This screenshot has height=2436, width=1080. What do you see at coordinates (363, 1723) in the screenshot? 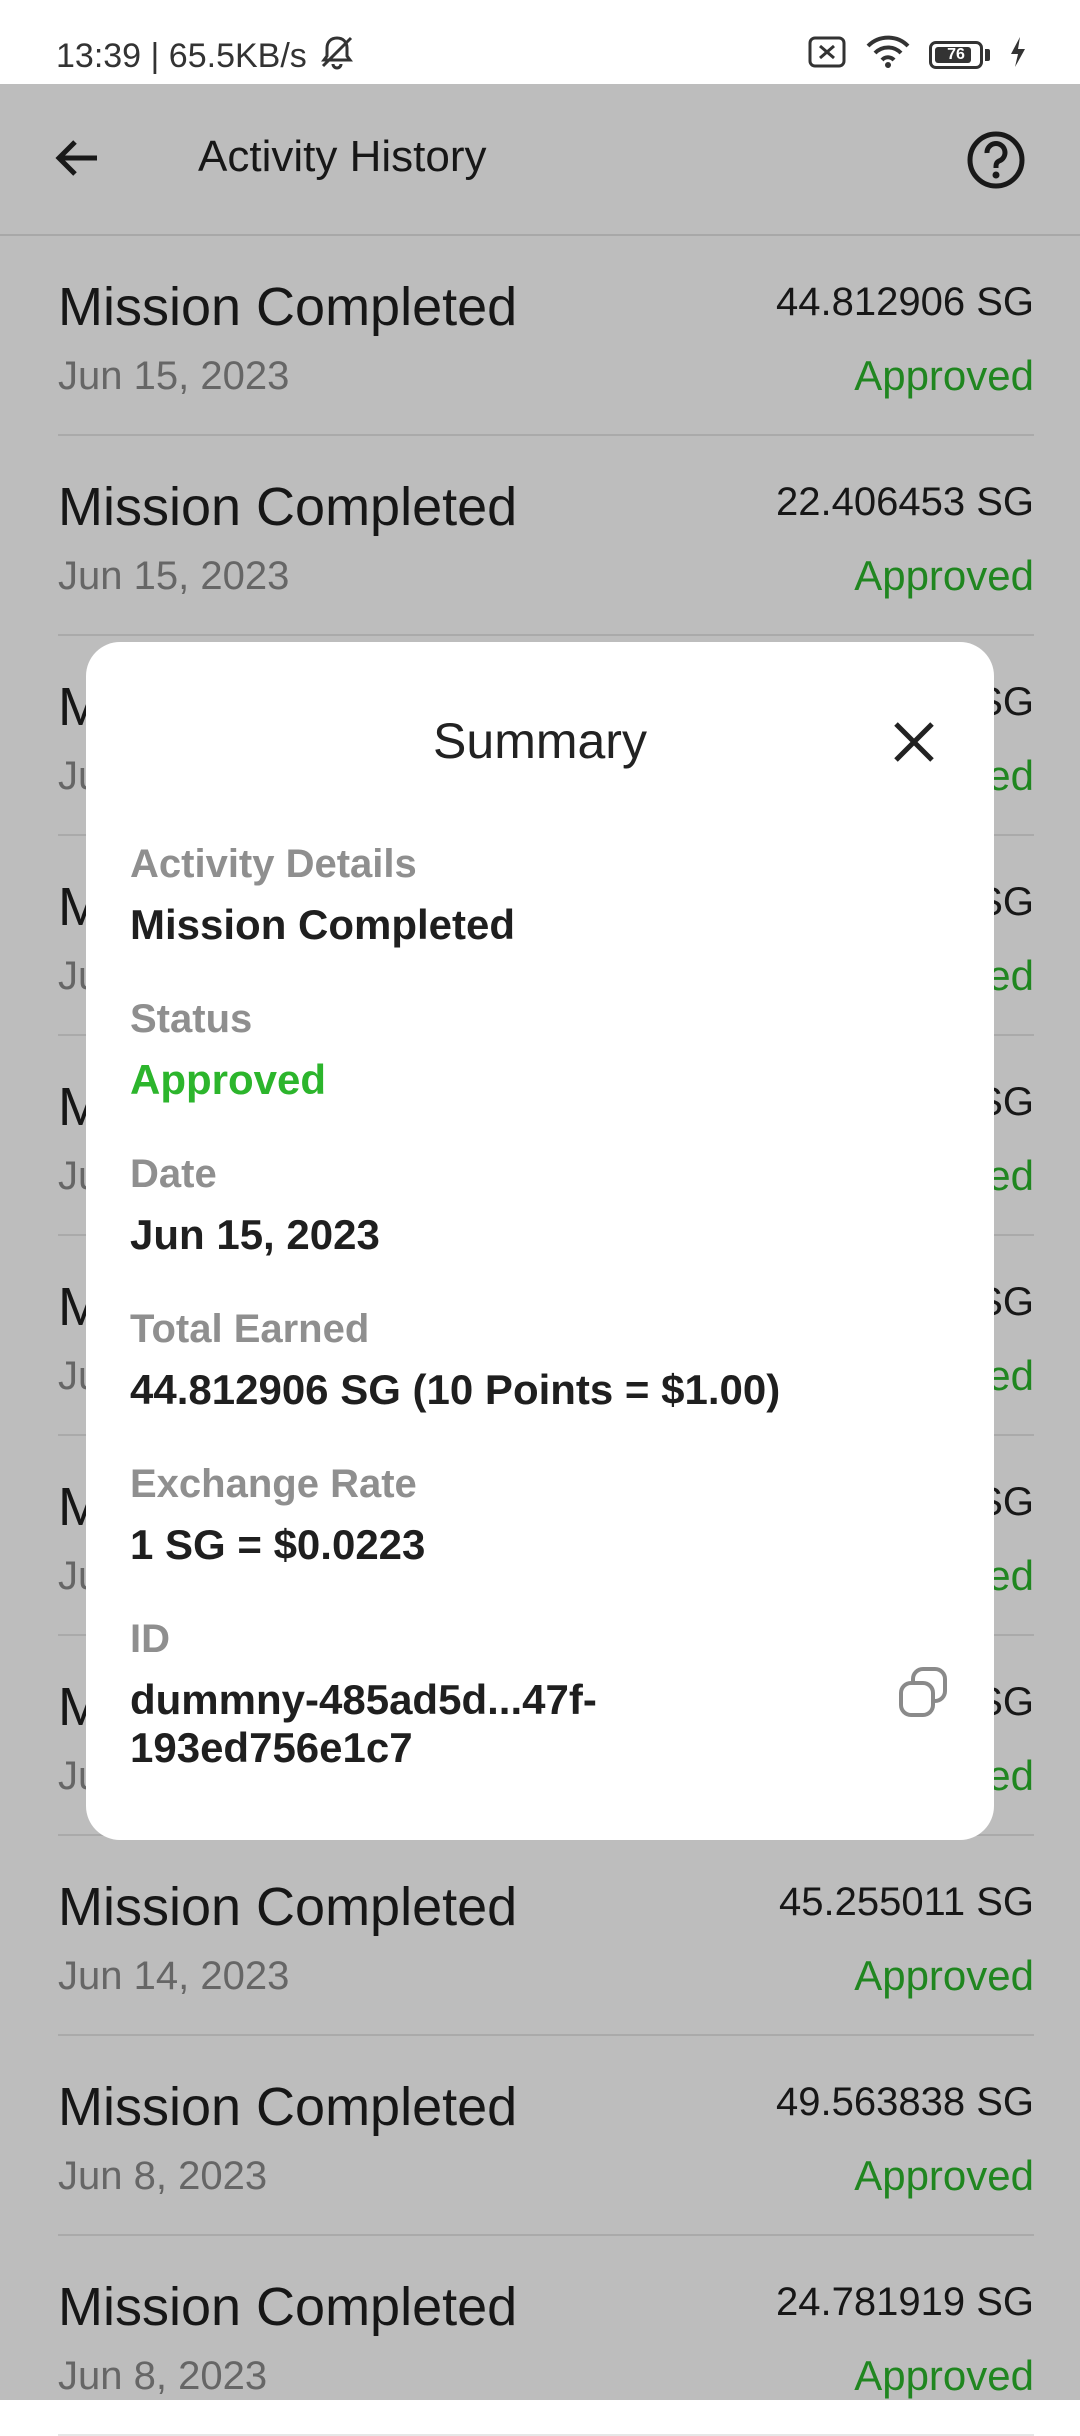
I see `id-value: dummny-485ad5d...47f-193ed756e1c7` at bounding box center [363, 1723].